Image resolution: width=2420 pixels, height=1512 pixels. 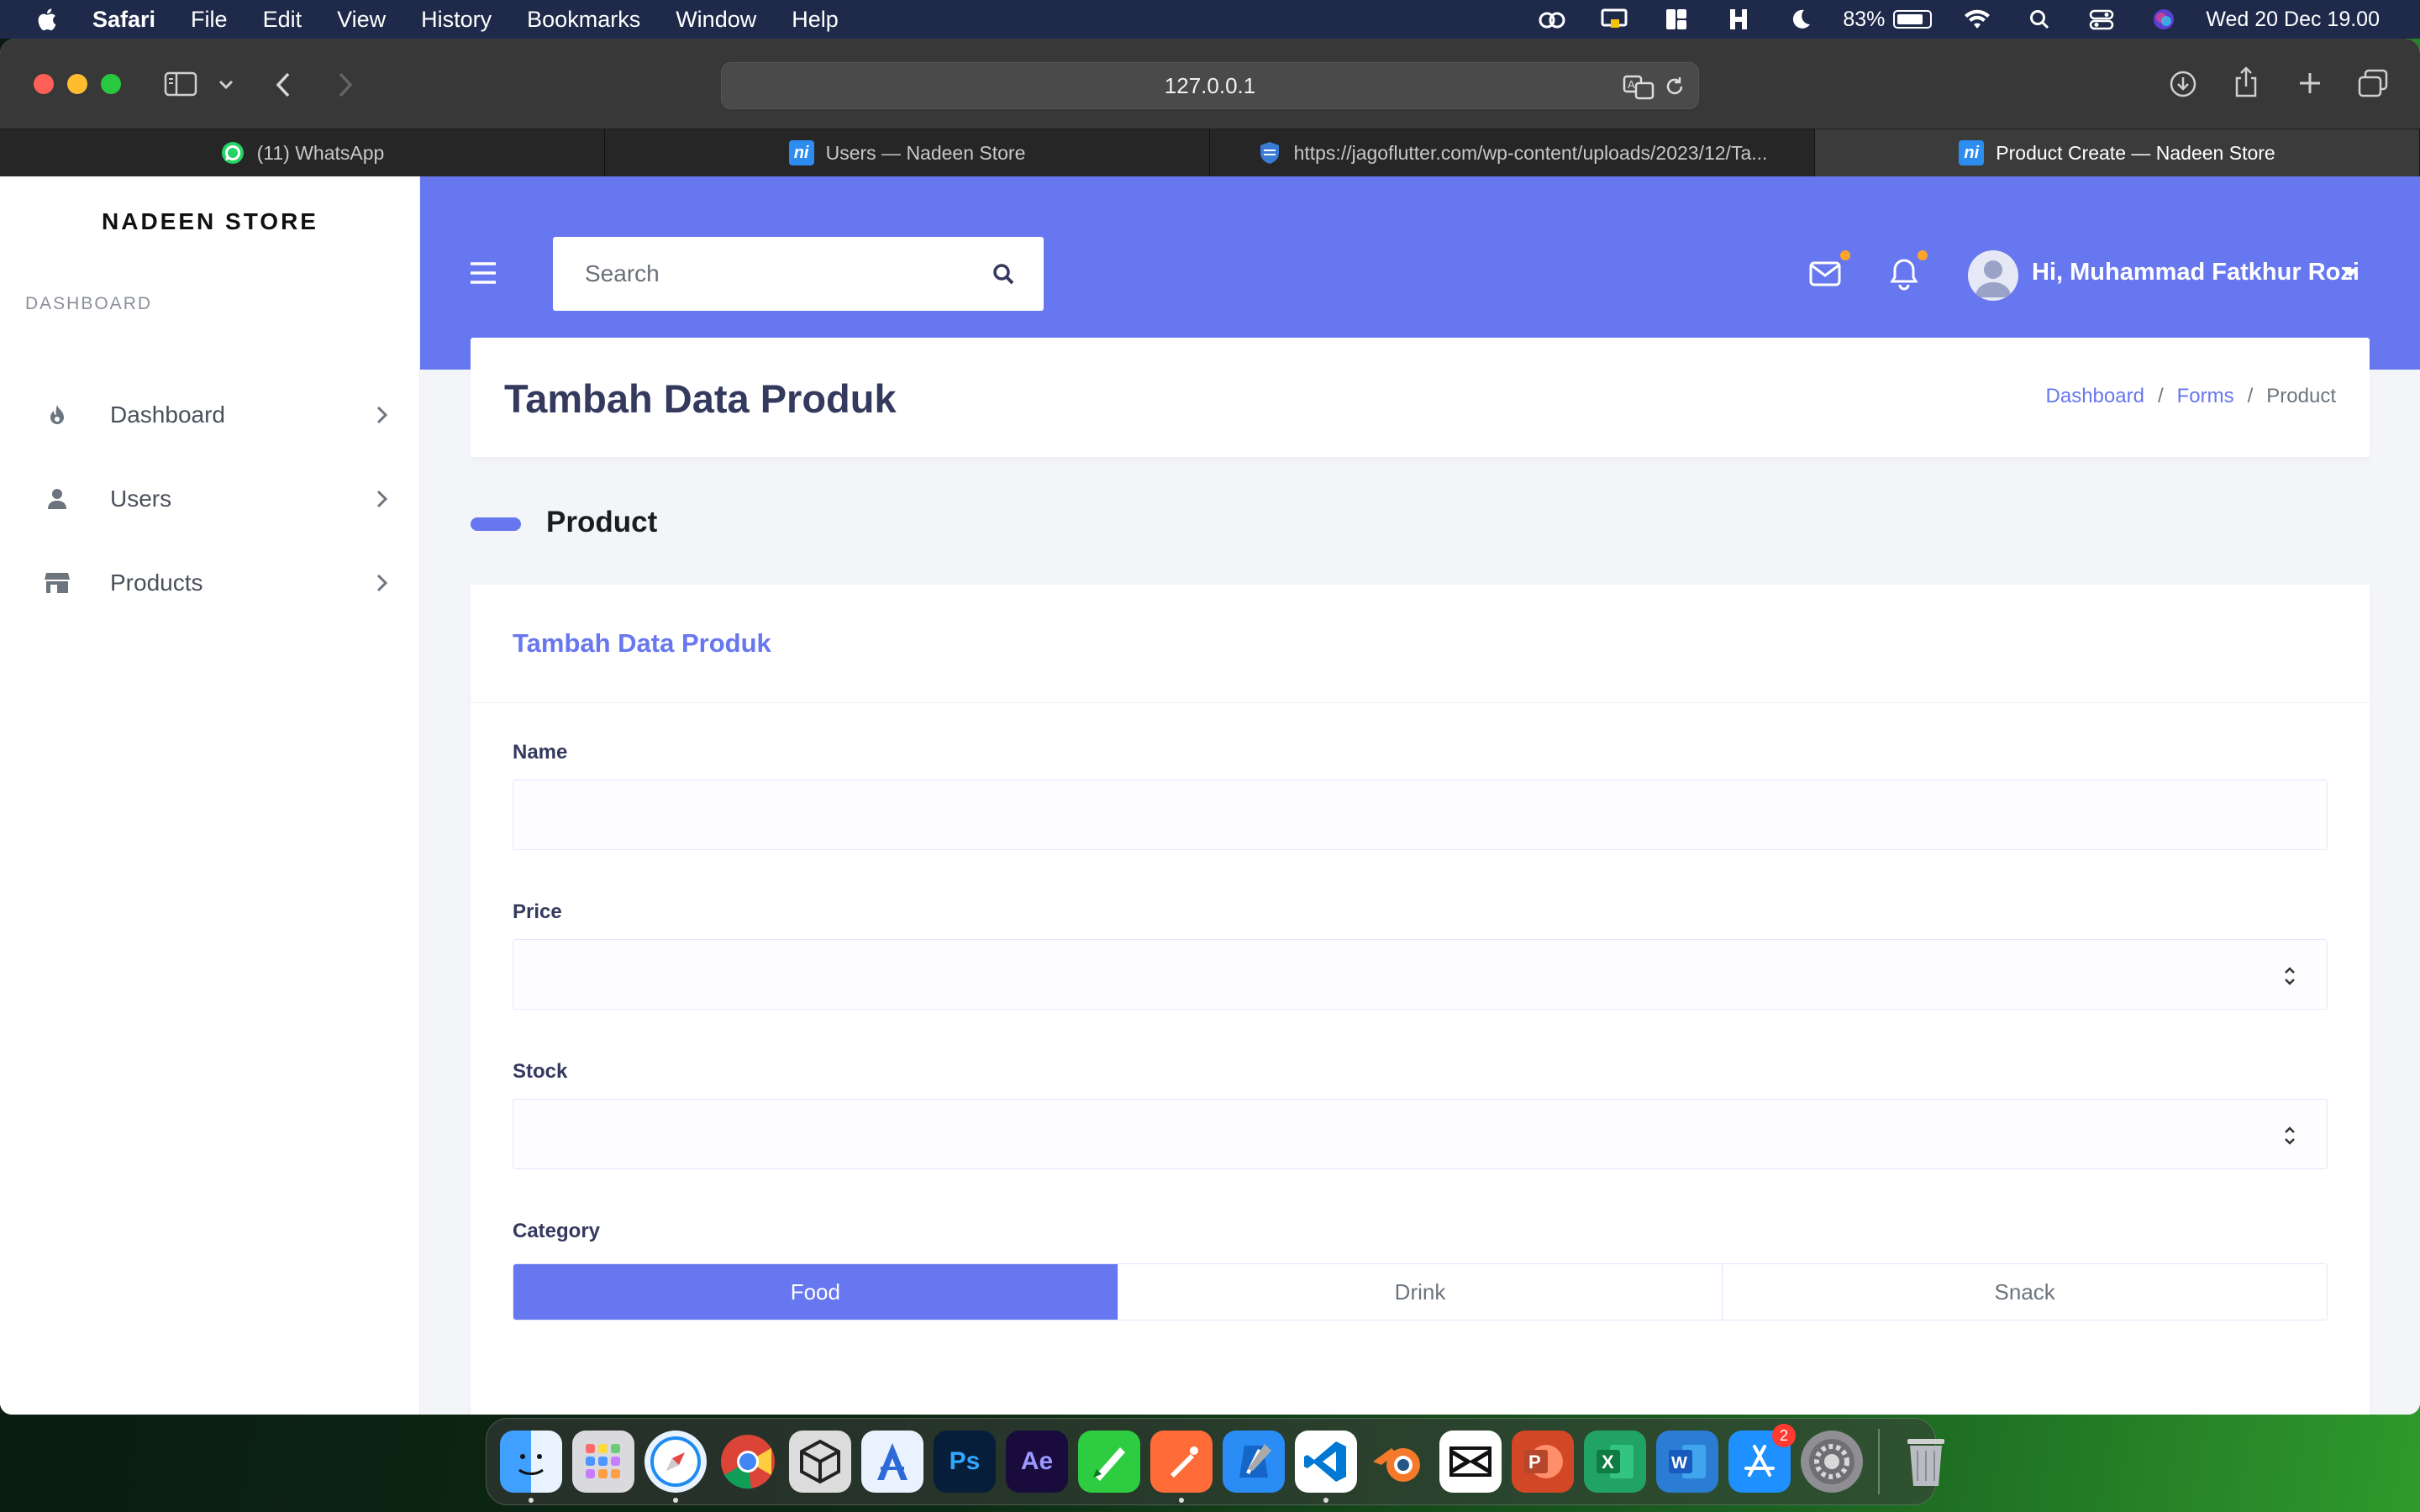 What do you see at coordinates (180, 84) in the screenshot?
I see `sidebar-toggle-icon` at bounding box center [180, 84].